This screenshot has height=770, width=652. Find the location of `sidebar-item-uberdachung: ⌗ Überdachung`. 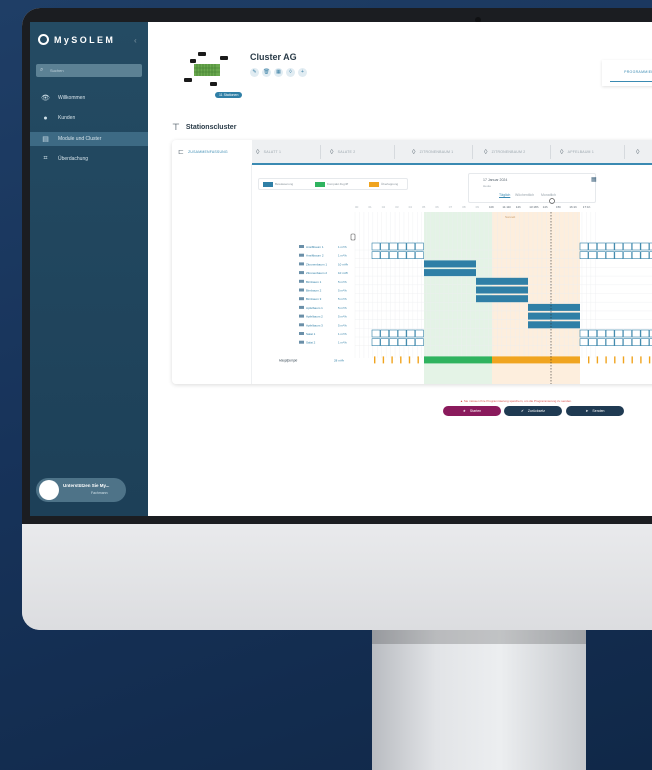

sidebar-item-uberdachung: ⌗ Überdachung is located at coordinates (89, 159).